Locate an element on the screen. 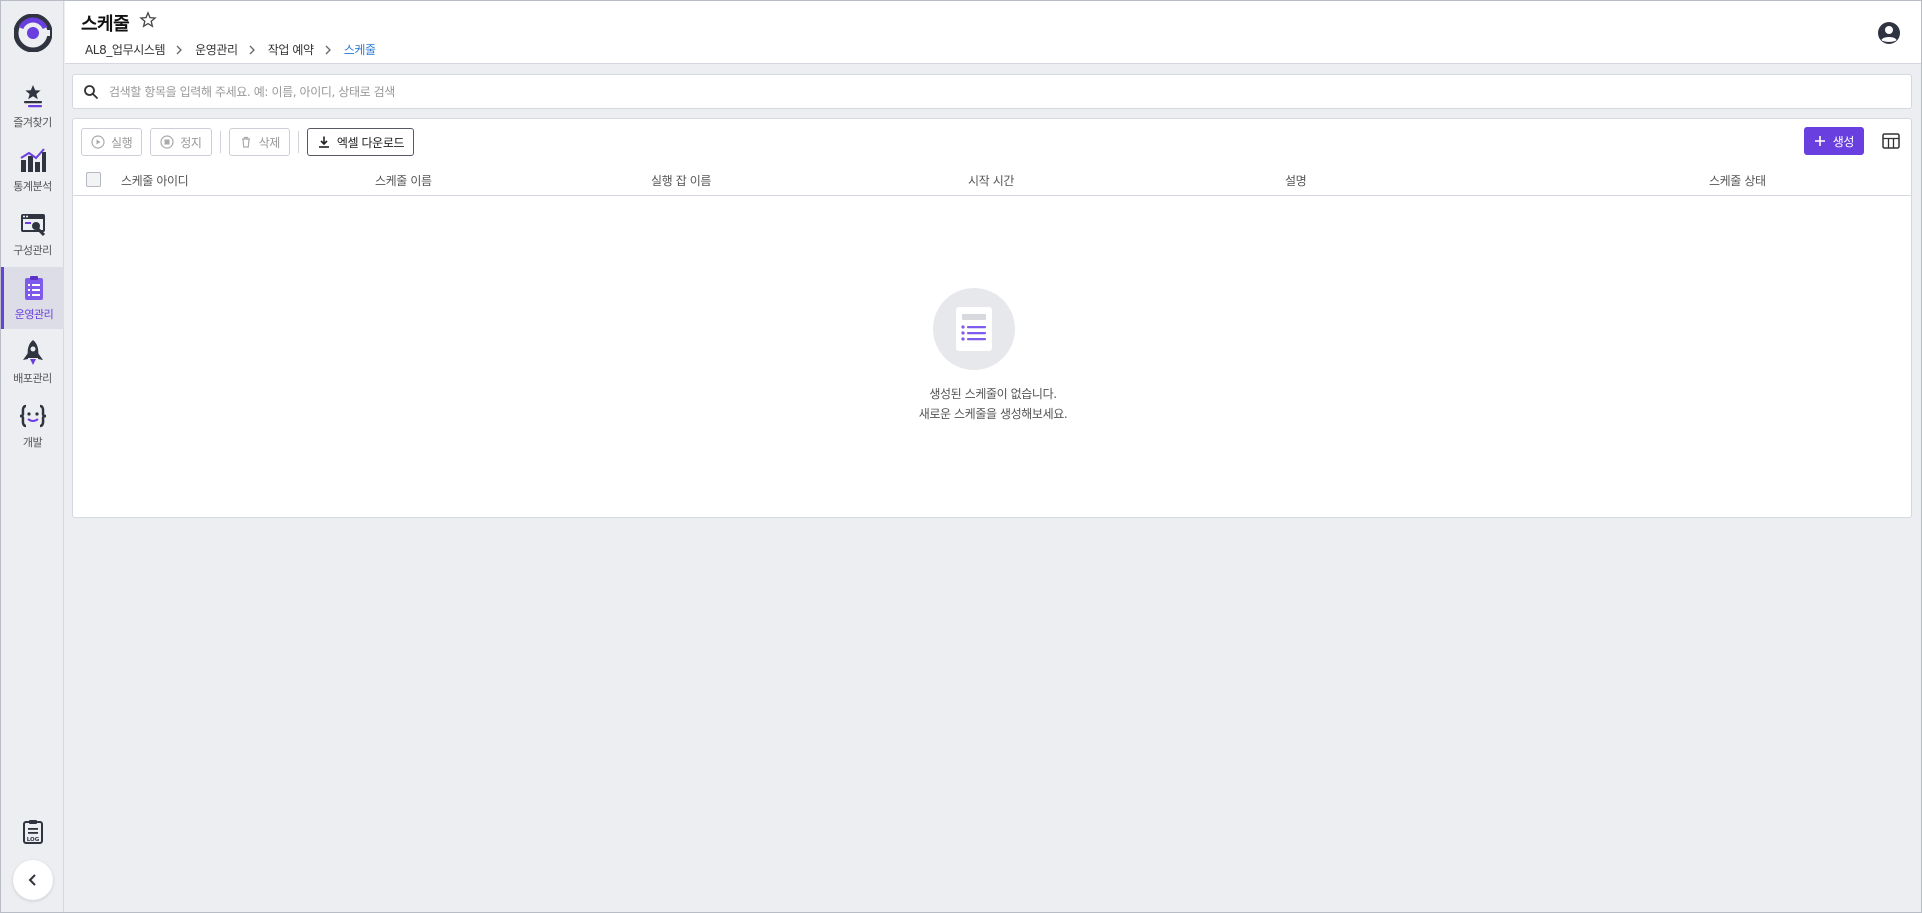 Image resolution: width=1922 pixels, height=913 pixels. user-account-icon is located at coordinates (1889, 33).